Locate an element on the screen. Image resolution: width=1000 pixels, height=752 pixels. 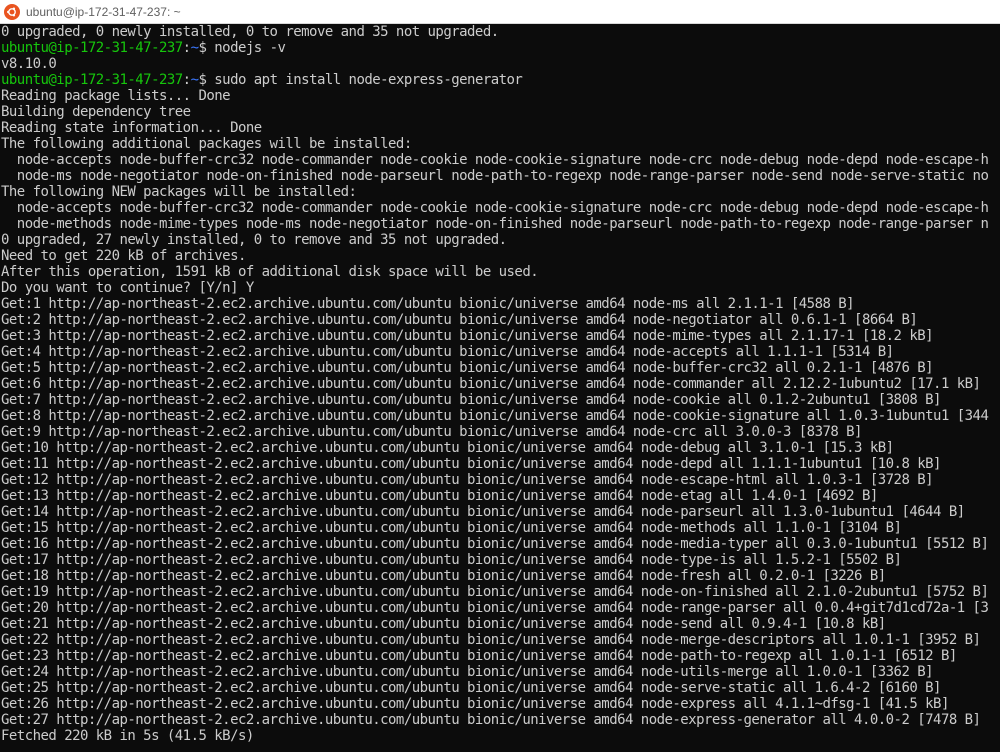
output-line: v8.10.0 is located at coordinates (29, 64).